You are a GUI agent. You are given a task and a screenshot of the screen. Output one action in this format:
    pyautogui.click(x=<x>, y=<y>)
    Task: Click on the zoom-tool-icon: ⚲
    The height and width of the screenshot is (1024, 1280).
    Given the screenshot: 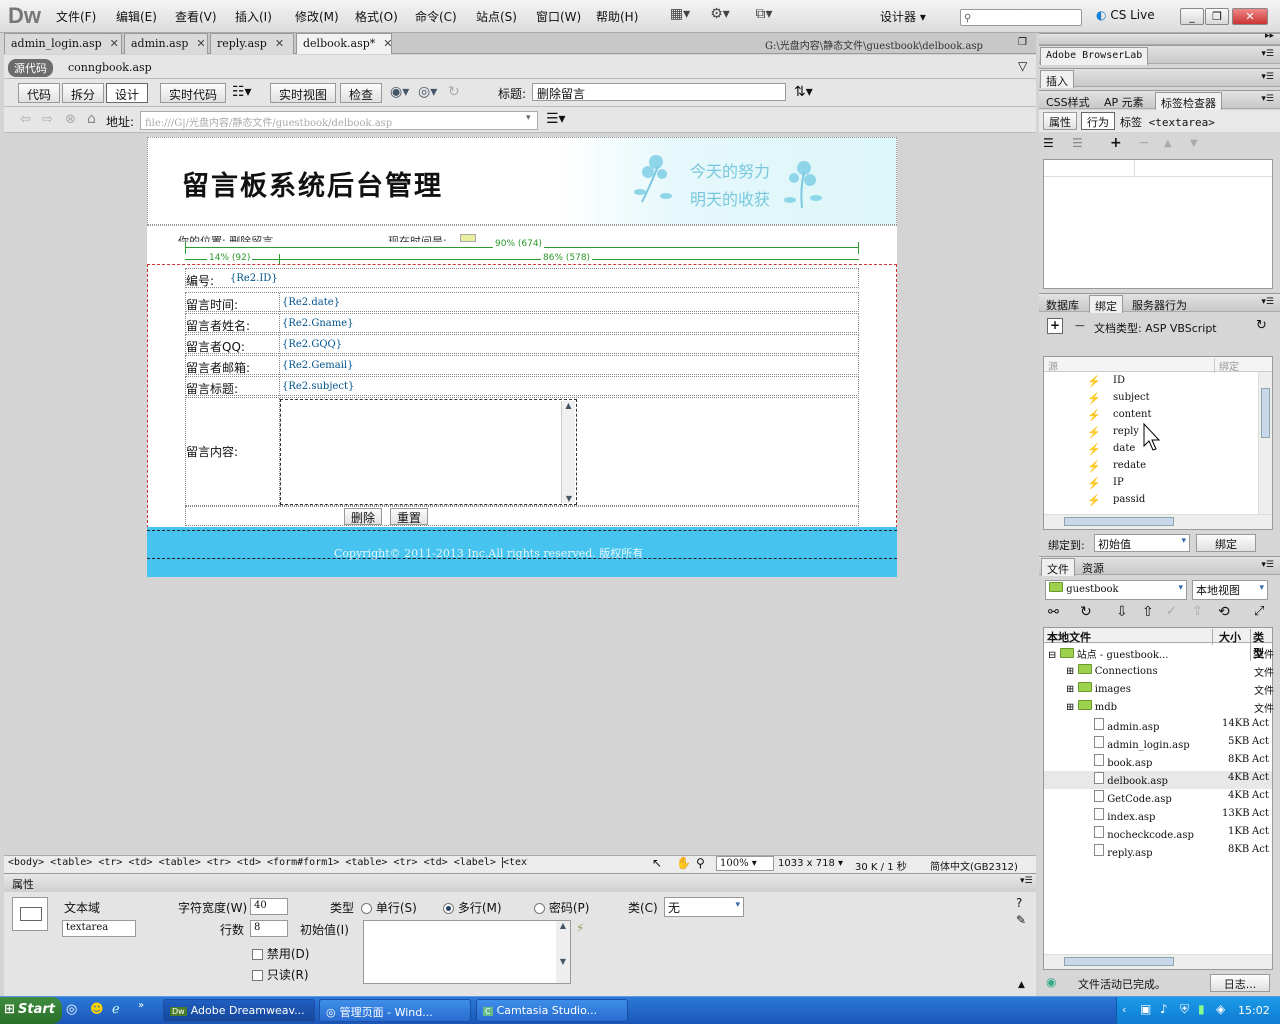 What is the action you would take?
    pyautogui.click(x=700, y=863)
    